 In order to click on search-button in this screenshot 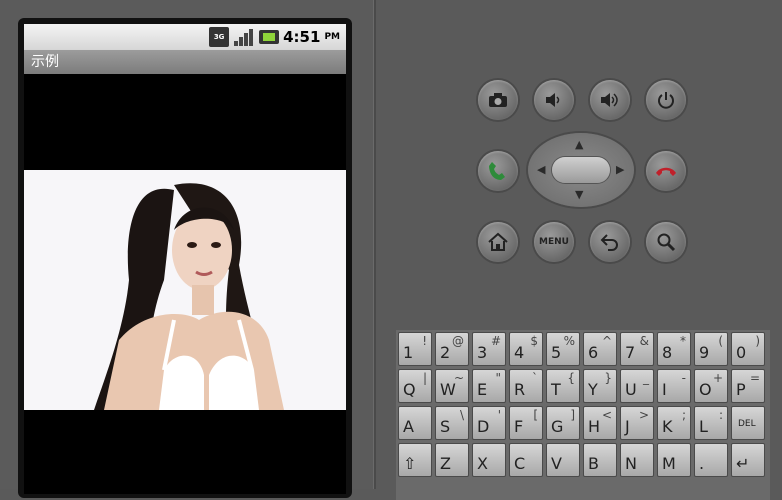, I will do `click(666, 242)`.